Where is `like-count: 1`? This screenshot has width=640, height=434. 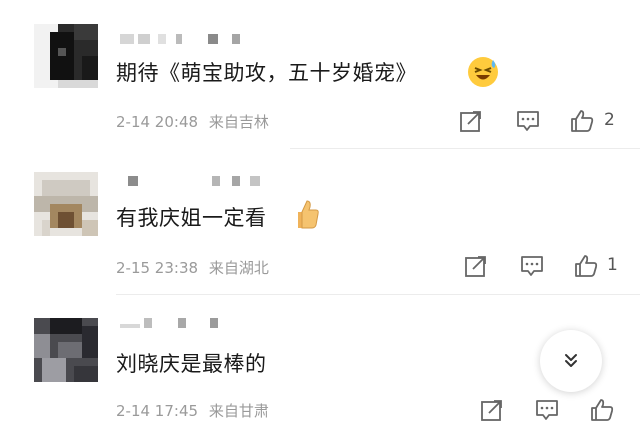 like-count: 1 is located at coordinates (612, 265).